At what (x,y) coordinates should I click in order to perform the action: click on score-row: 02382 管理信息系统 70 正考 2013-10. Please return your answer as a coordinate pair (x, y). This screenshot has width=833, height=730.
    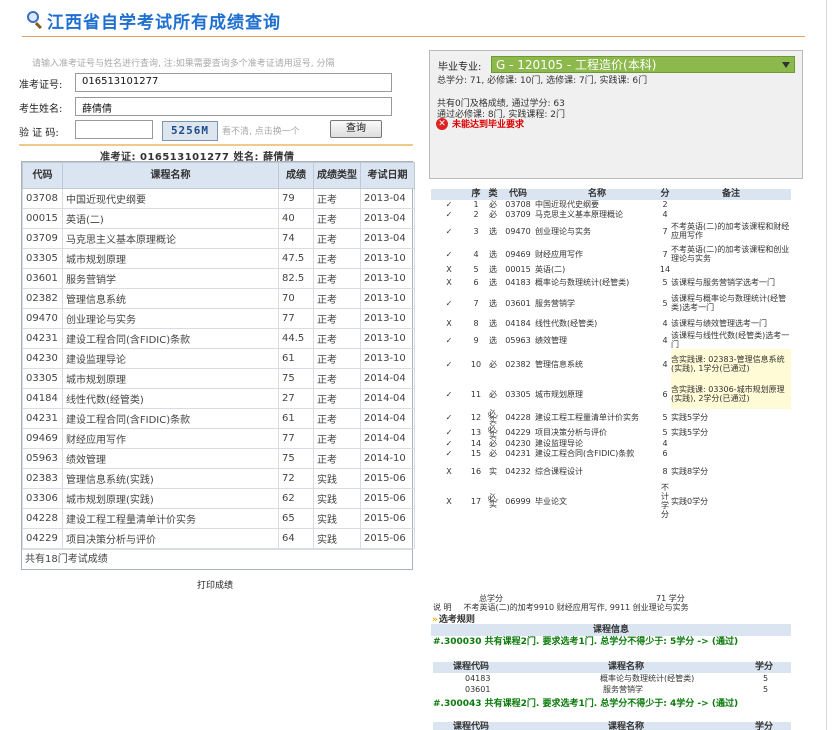
    Looking at the image, I should click on (218, 298).